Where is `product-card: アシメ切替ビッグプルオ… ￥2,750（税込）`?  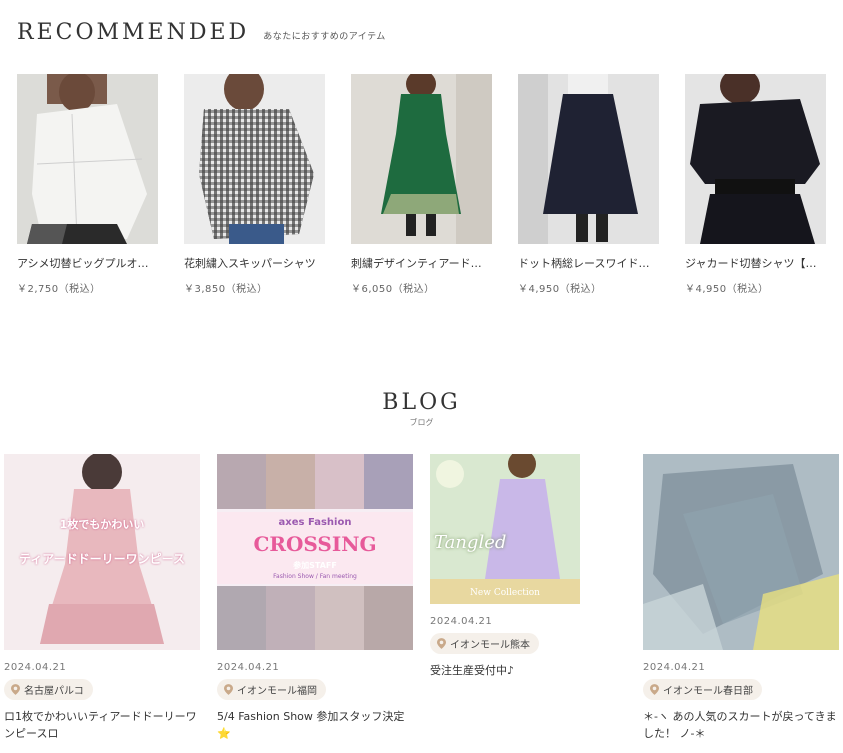
product-card: アシメ切替ビッグプルオ… ￥2,750（税込） is located at coordinates (87, 184).